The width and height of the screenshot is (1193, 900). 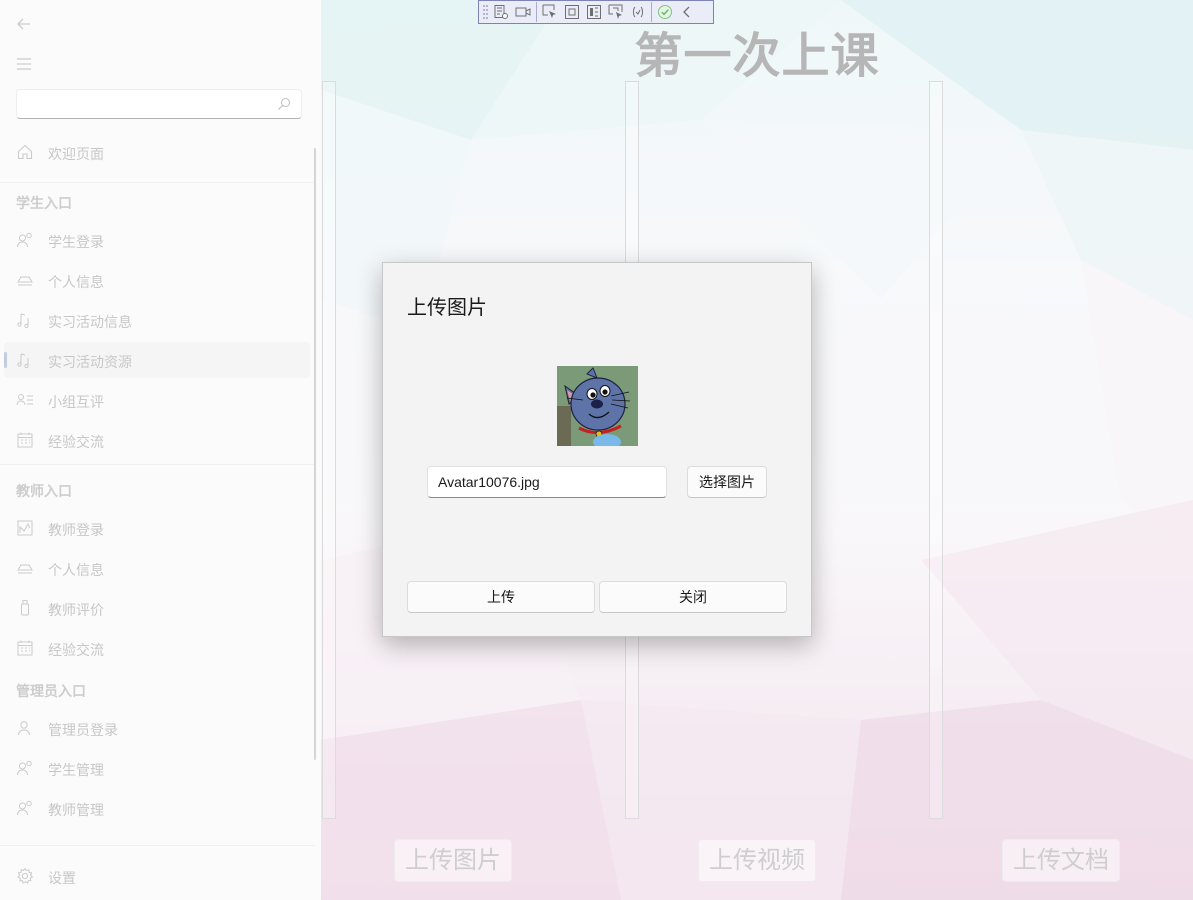 What do you see at coordinates (693, 597) in the screenshot?
I see `close-button: 关闭` at bounding box center [693, 597].